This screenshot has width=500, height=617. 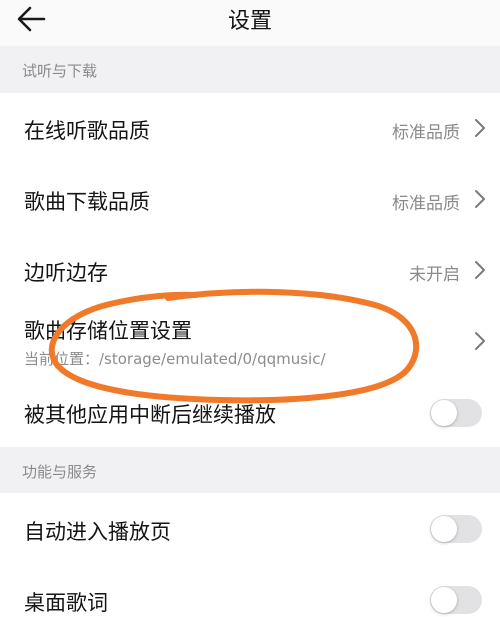 What do you see at coordinates (434, 275) in the screenshot?
I see `setting-value: 未开启` at bounding box center [434, 275].